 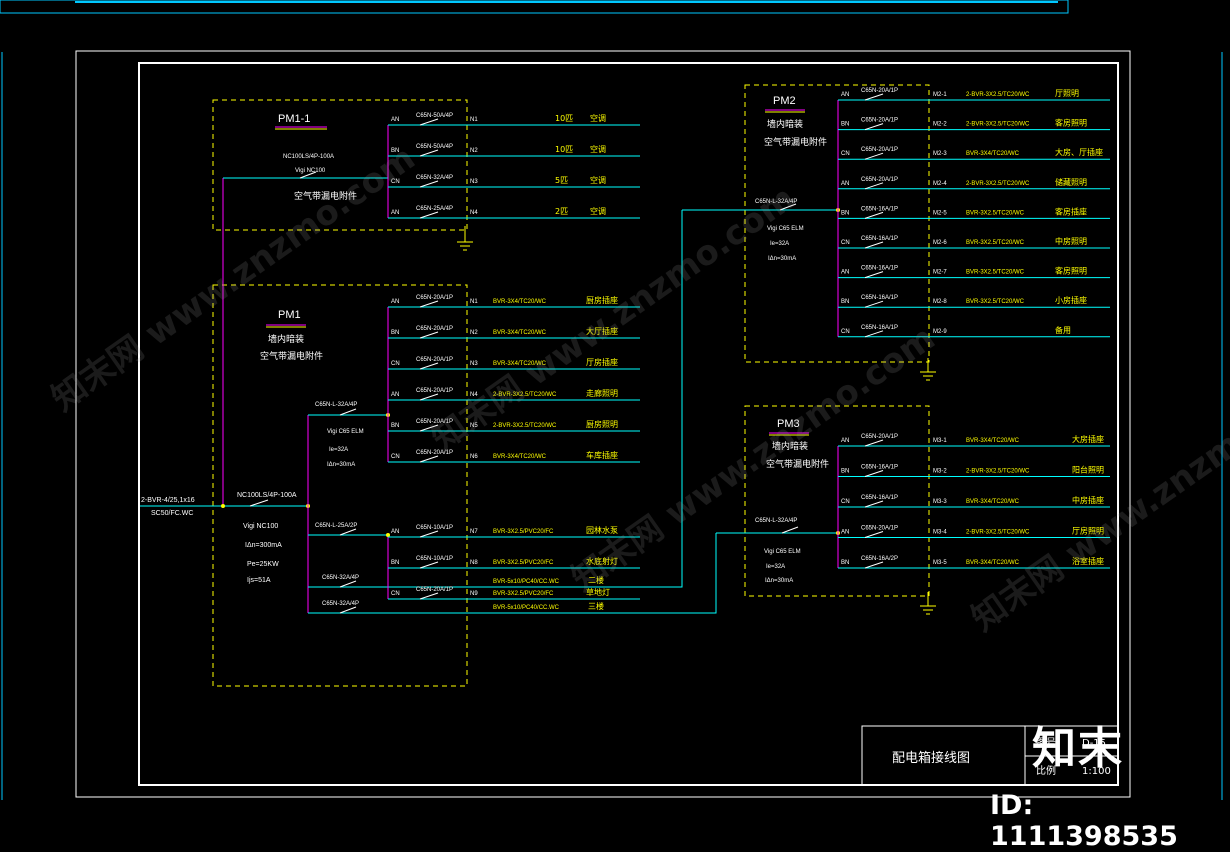 What do you see at coordinates (168, 500) in the screenshot?
I see `incoming-cable: 2-BVR-4/25,1x16` at bounding box center [168, 500].